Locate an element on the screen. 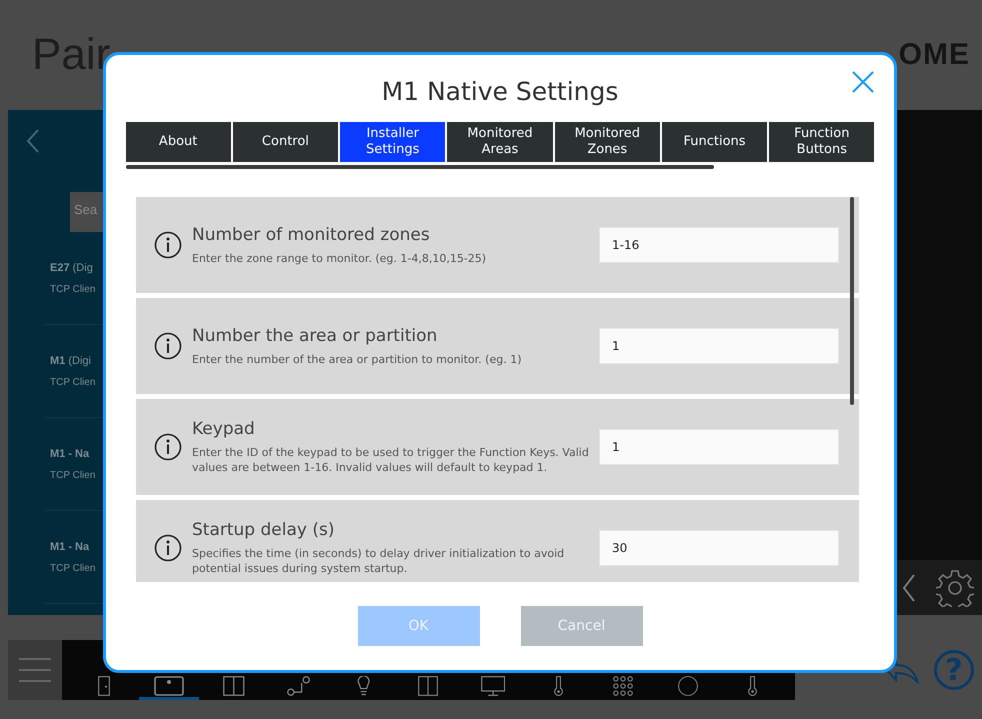 Image resolution: width=982 pixels, height=719 pixels. back-icon is located at coordinates (33, 141).